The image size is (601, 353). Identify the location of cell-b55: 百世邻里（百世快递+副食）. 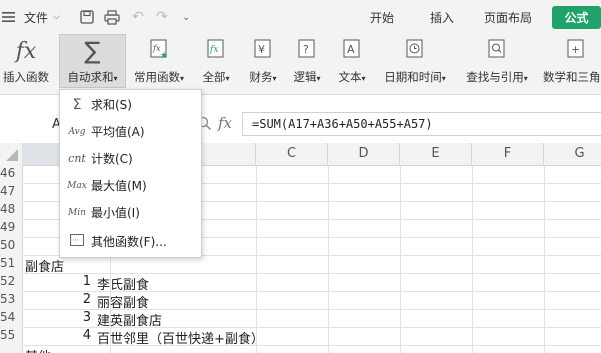
(180, 337).